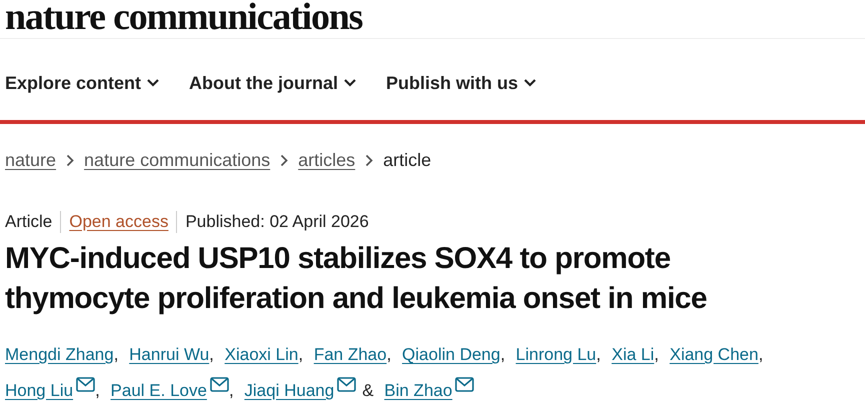 The height and width of the screenshot is (406, 865). What do you see at coordinates (158, 390) in the screenshot?
I see `author-link: Paul E. Love` at bounding box center [158, 390].